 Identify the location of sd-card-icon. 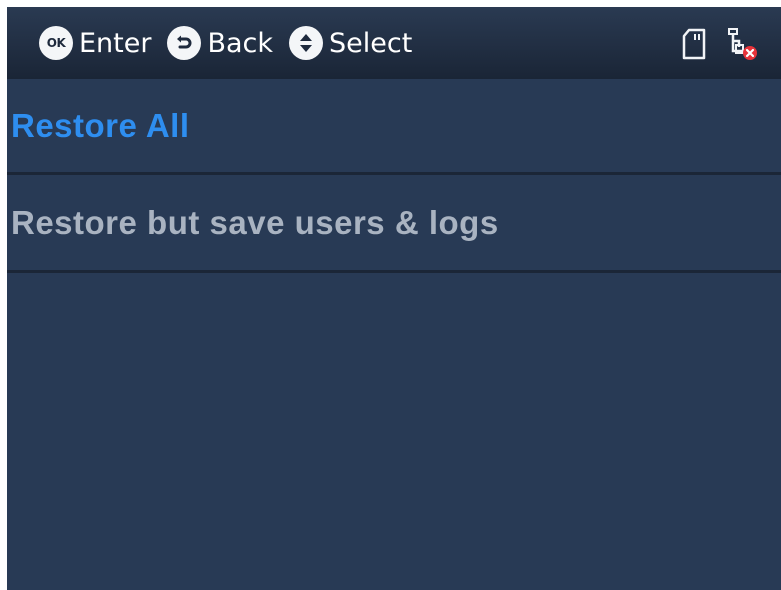
(694, 44).